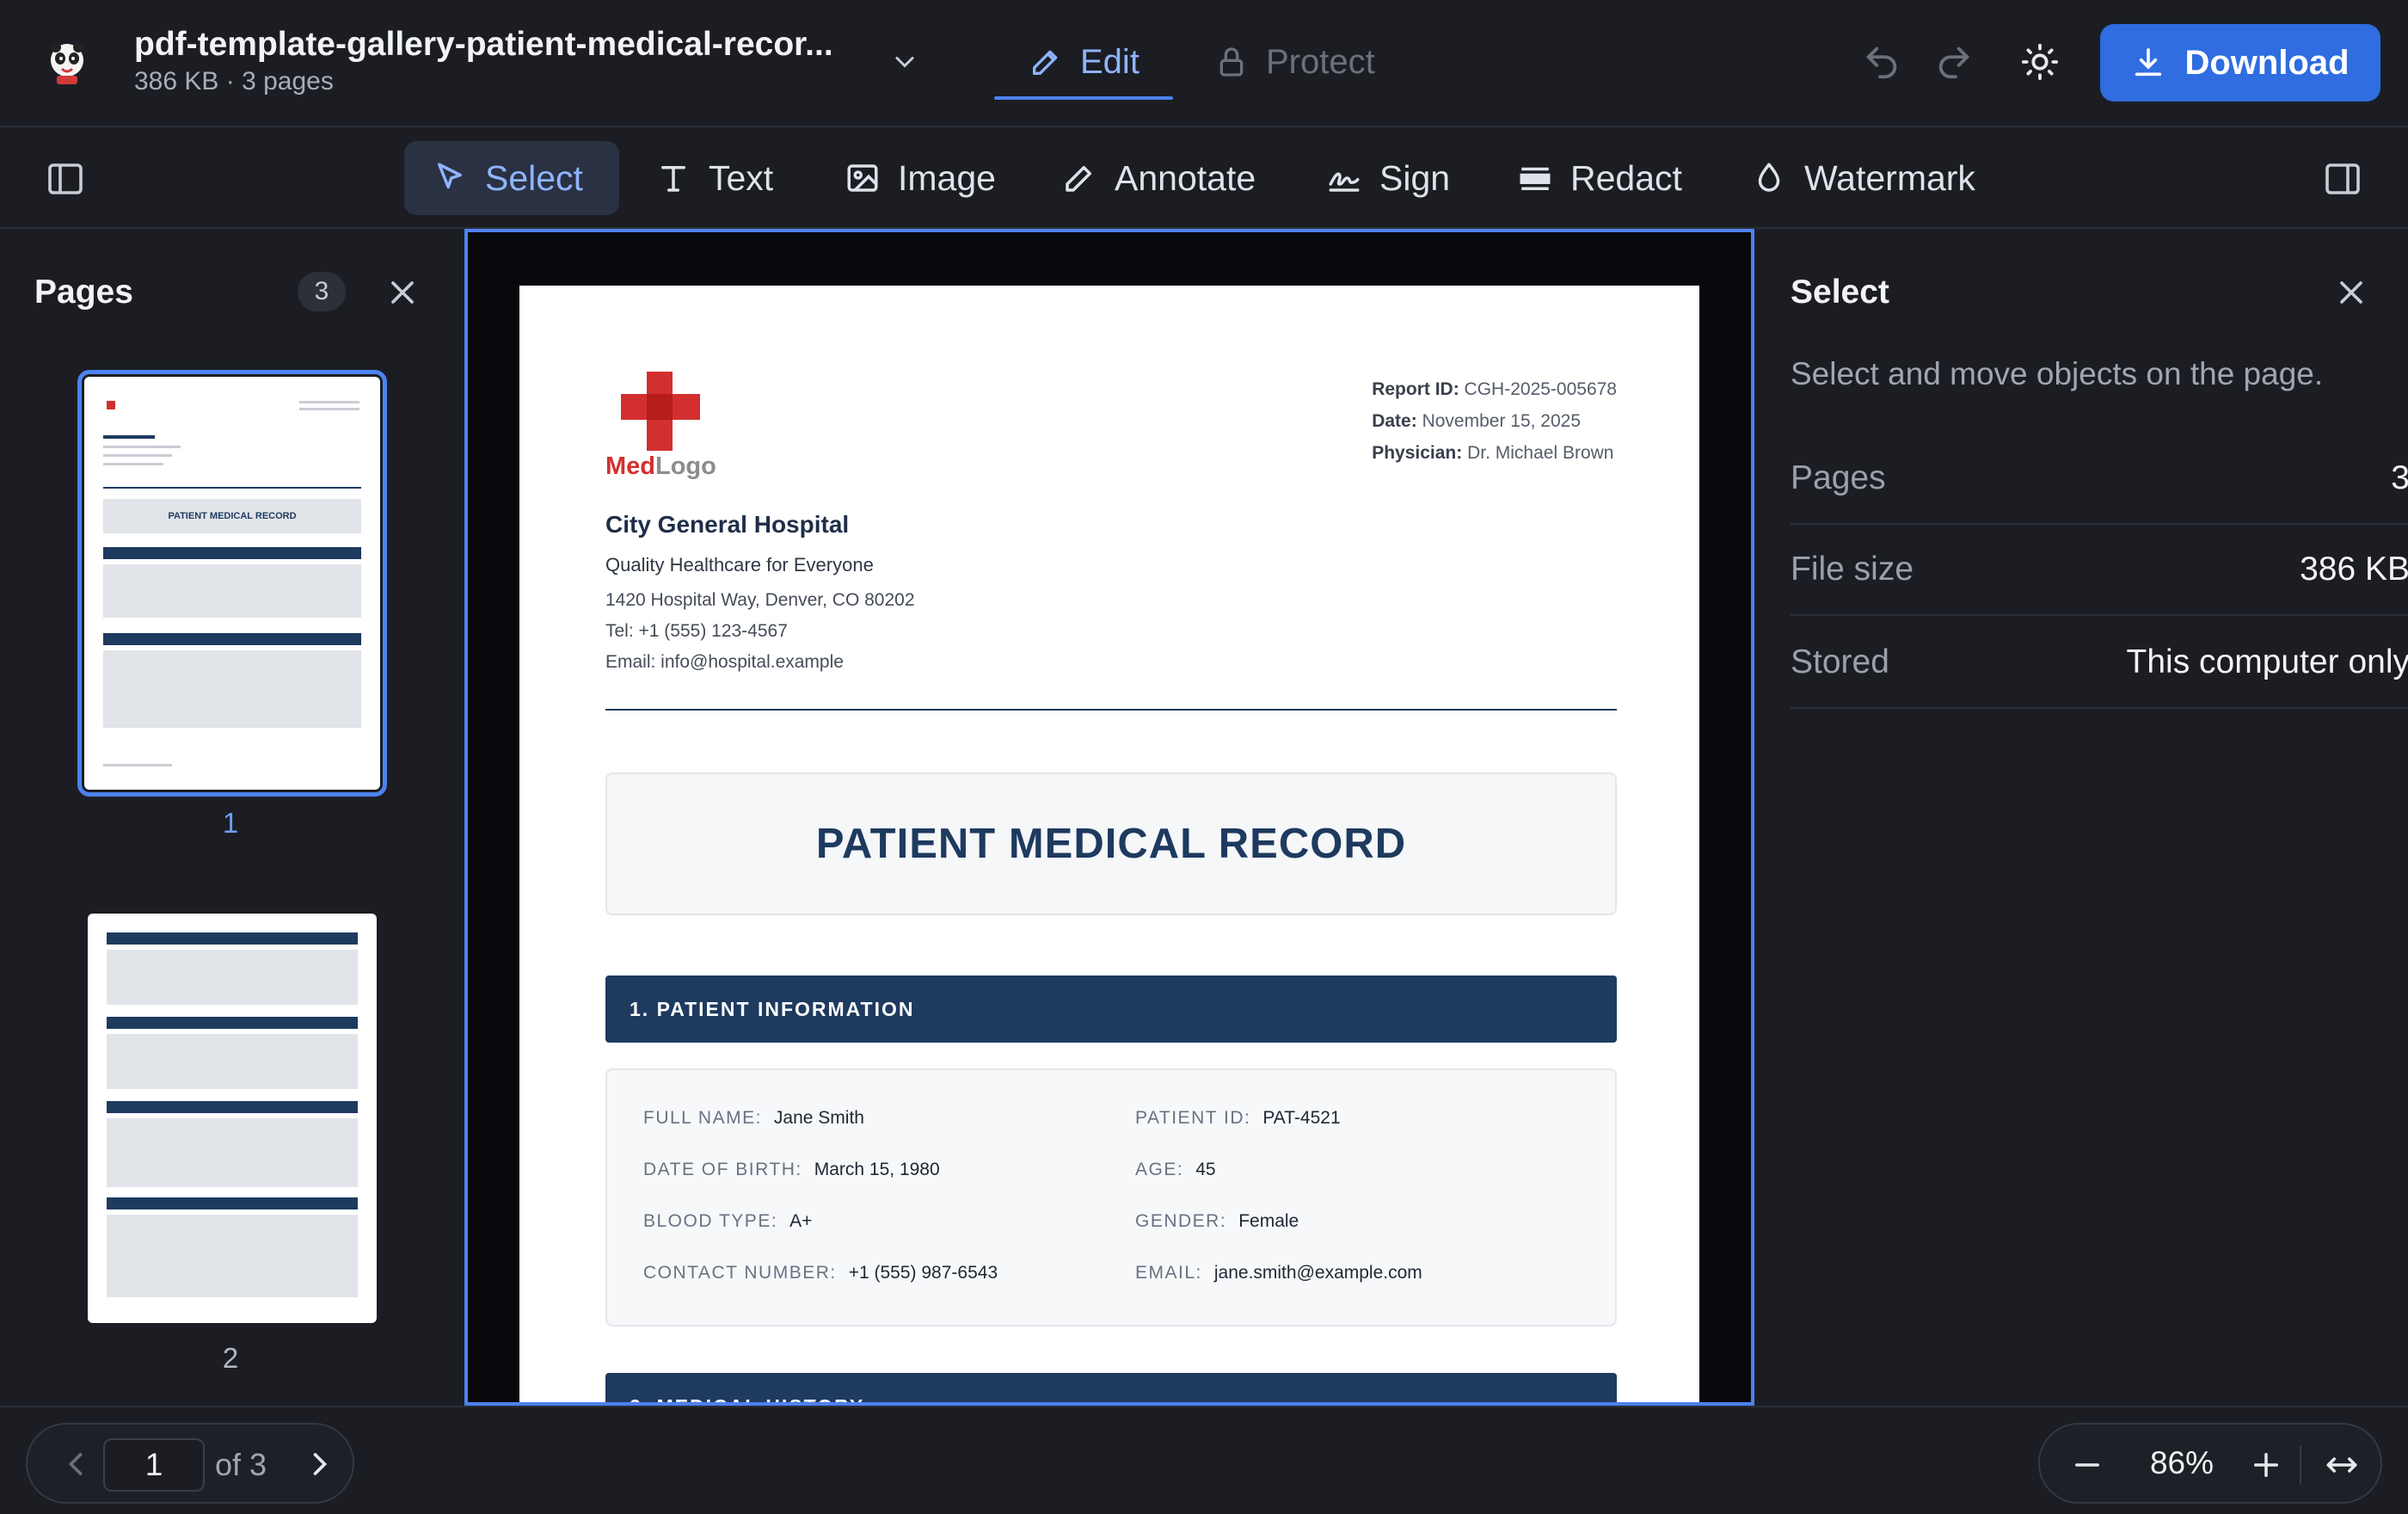 This screenshot has height=1514, width=2408. Describe the element at coordinates (83, 292) in the screenshot. I see `sidebar-title: Pages` at that location.